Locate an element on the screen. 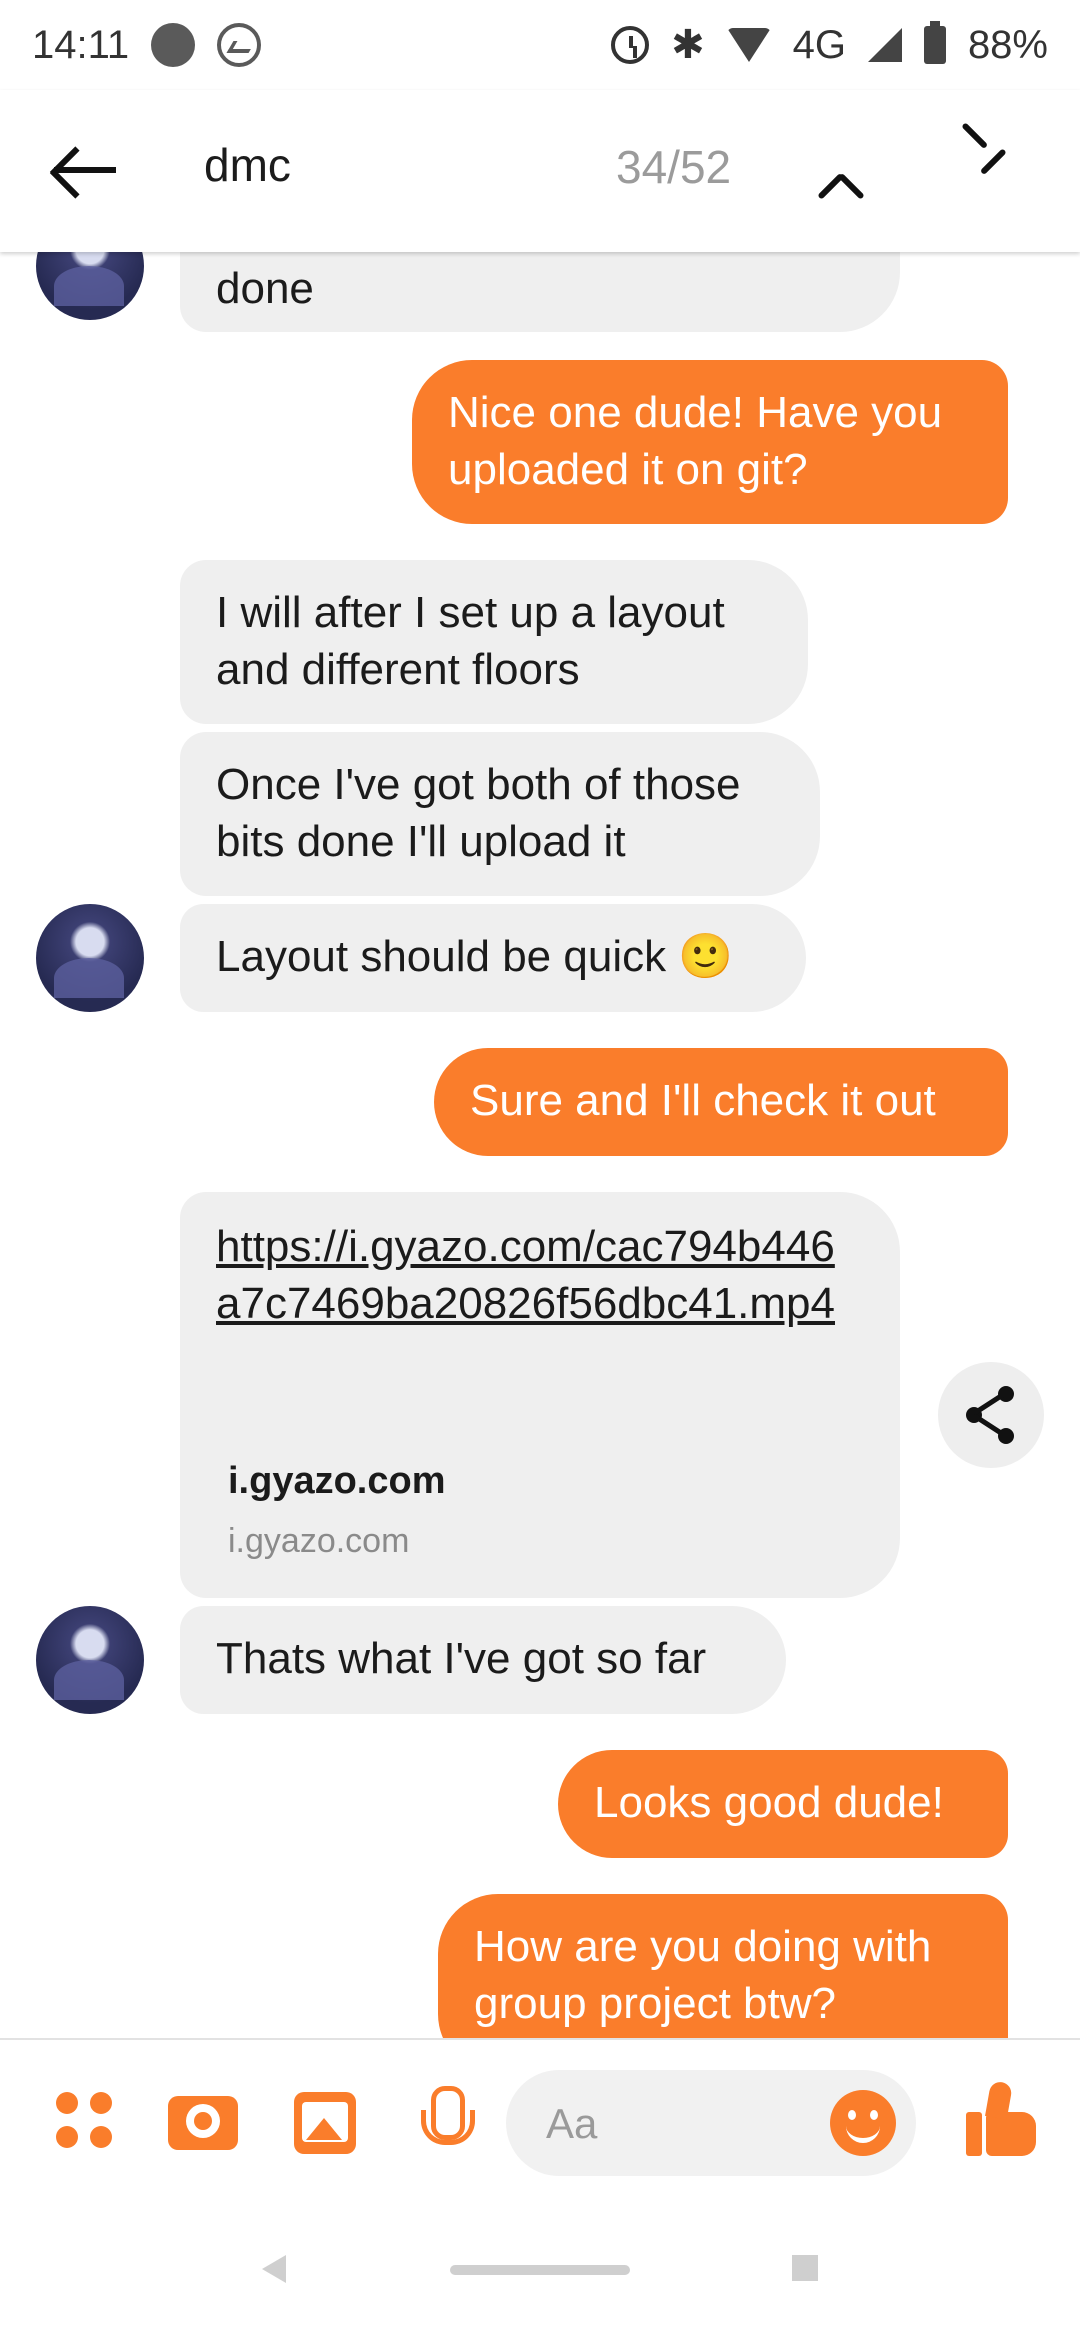 Image resolution: width=1080 pixels, height=2340 pixels. message-incoming: done is located at coordinates (540, 292).